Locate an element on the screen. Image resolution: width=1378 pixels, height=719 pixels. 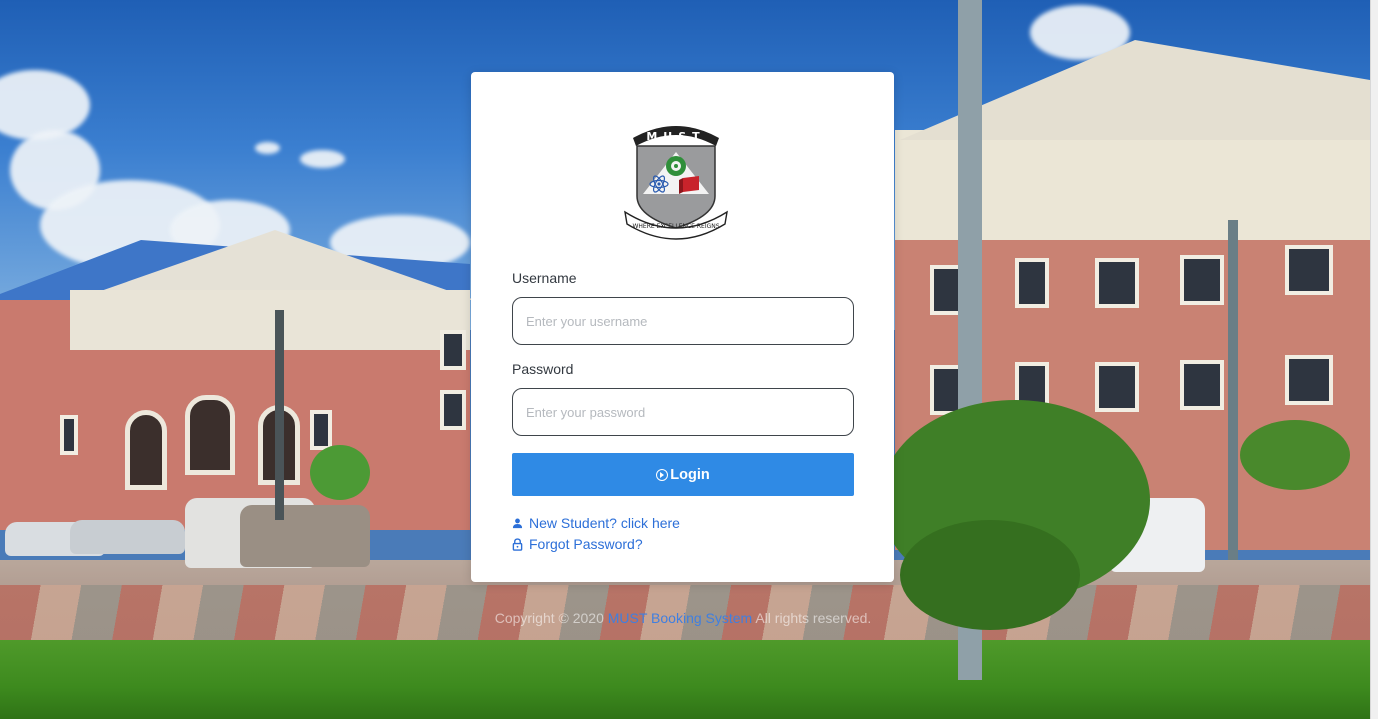
svg-text: WHERE EXCELLENCE REIGNS is located at coordinates (675, 226).